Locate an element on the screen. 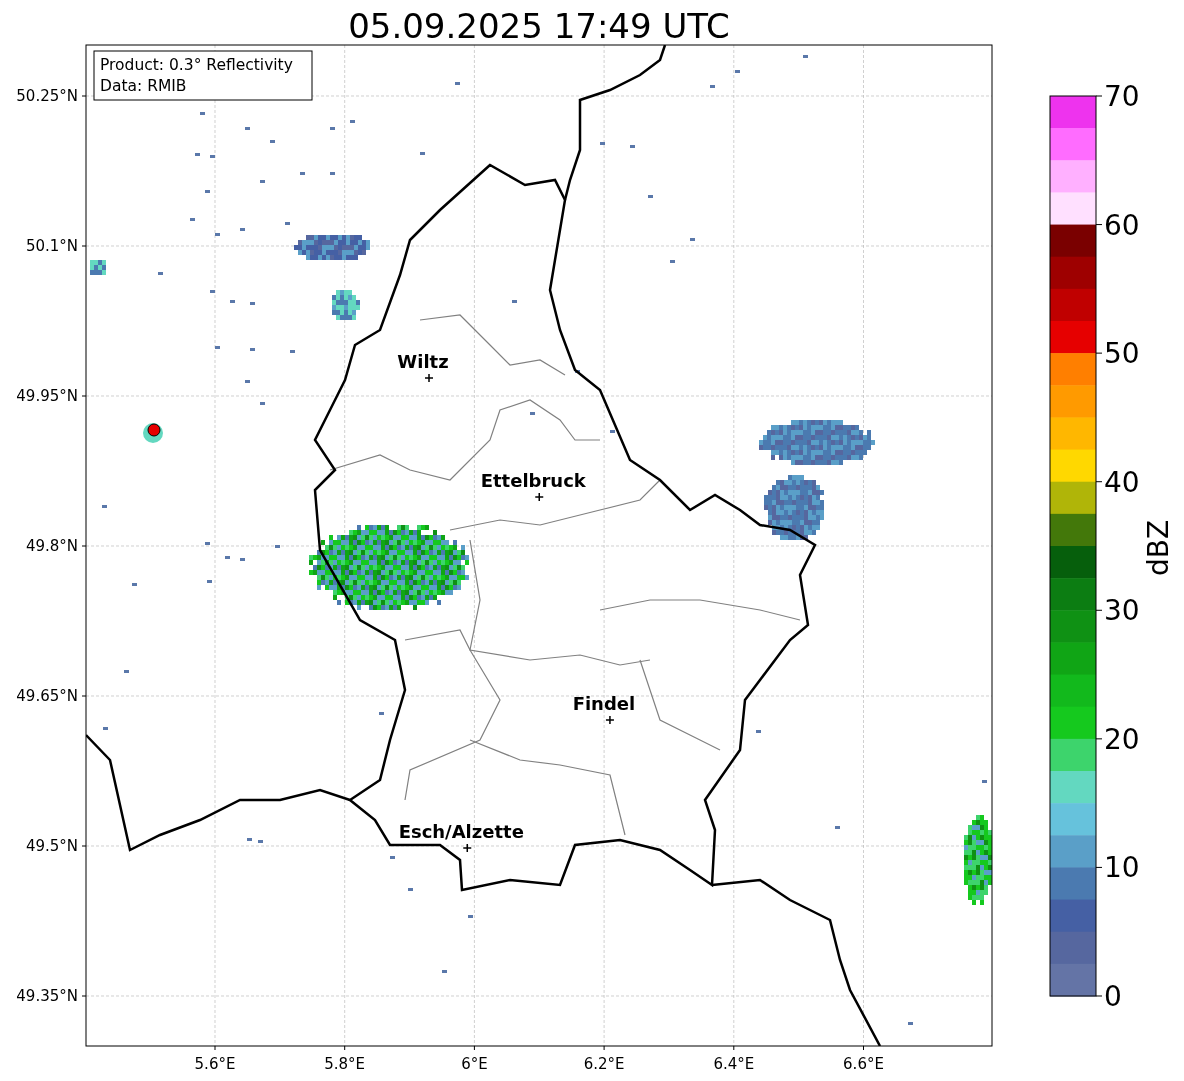 The height and width of the screenshot is (1081, 1184). axis-tick-label: 6.2°E is located at coordinates (604, 1064).